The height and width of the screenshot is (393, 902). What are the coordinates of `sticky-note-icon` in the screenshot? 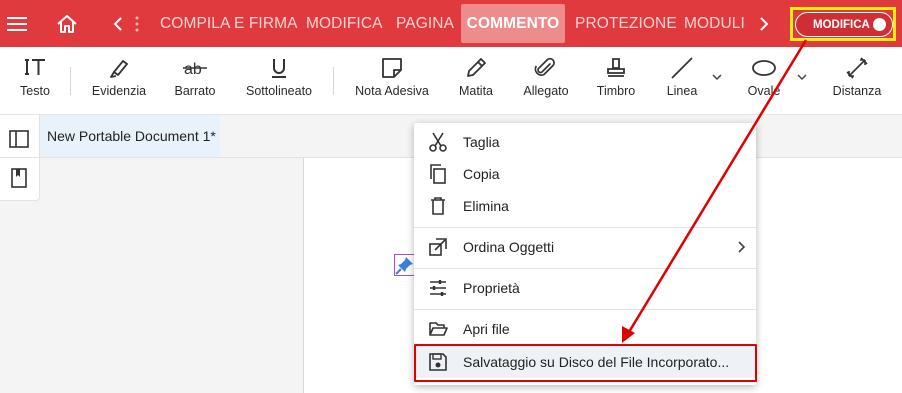 It's located at (392, 68).